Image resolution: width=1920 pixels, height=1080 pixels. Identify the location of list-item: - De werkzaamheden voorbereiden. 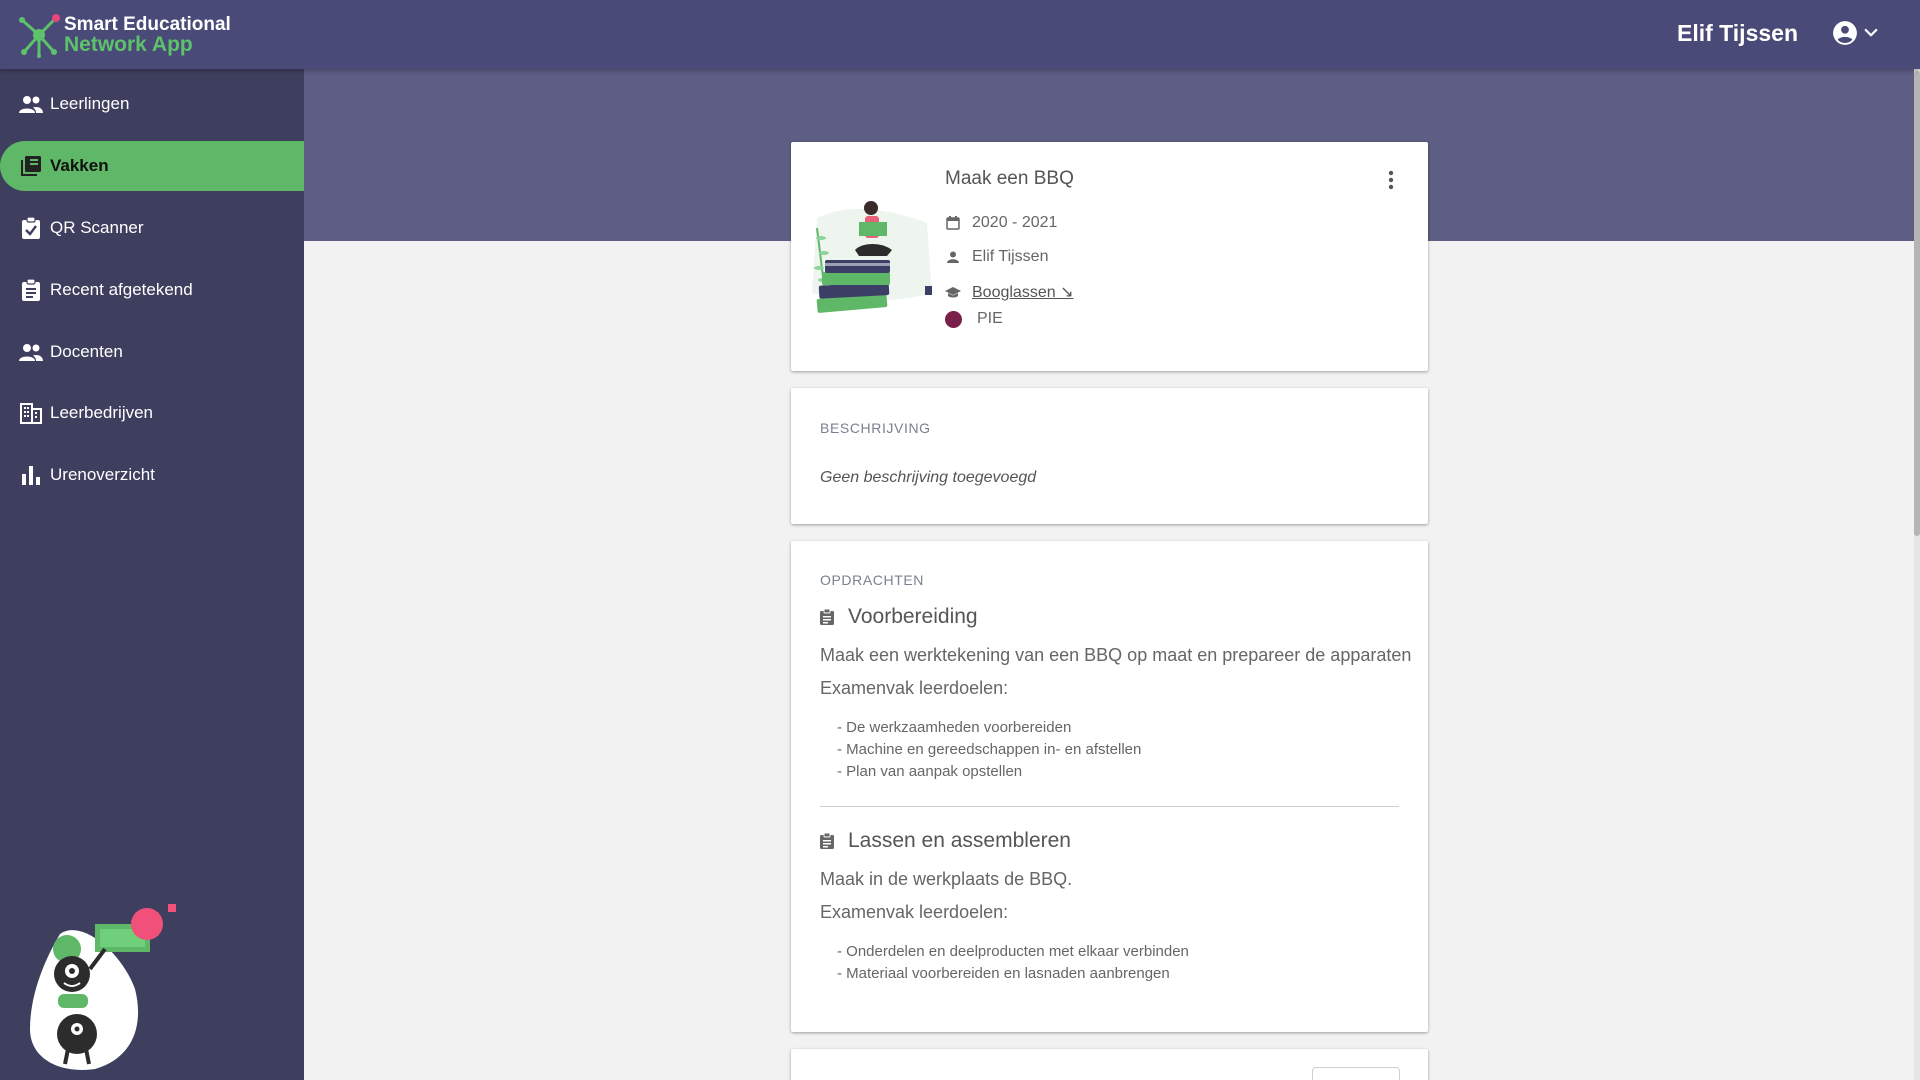
(954, 727).